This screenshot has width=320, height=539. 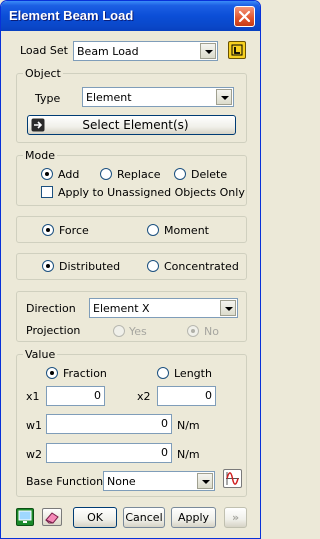 I want to click on projection-yes-radio, so click(x=119, y=331).